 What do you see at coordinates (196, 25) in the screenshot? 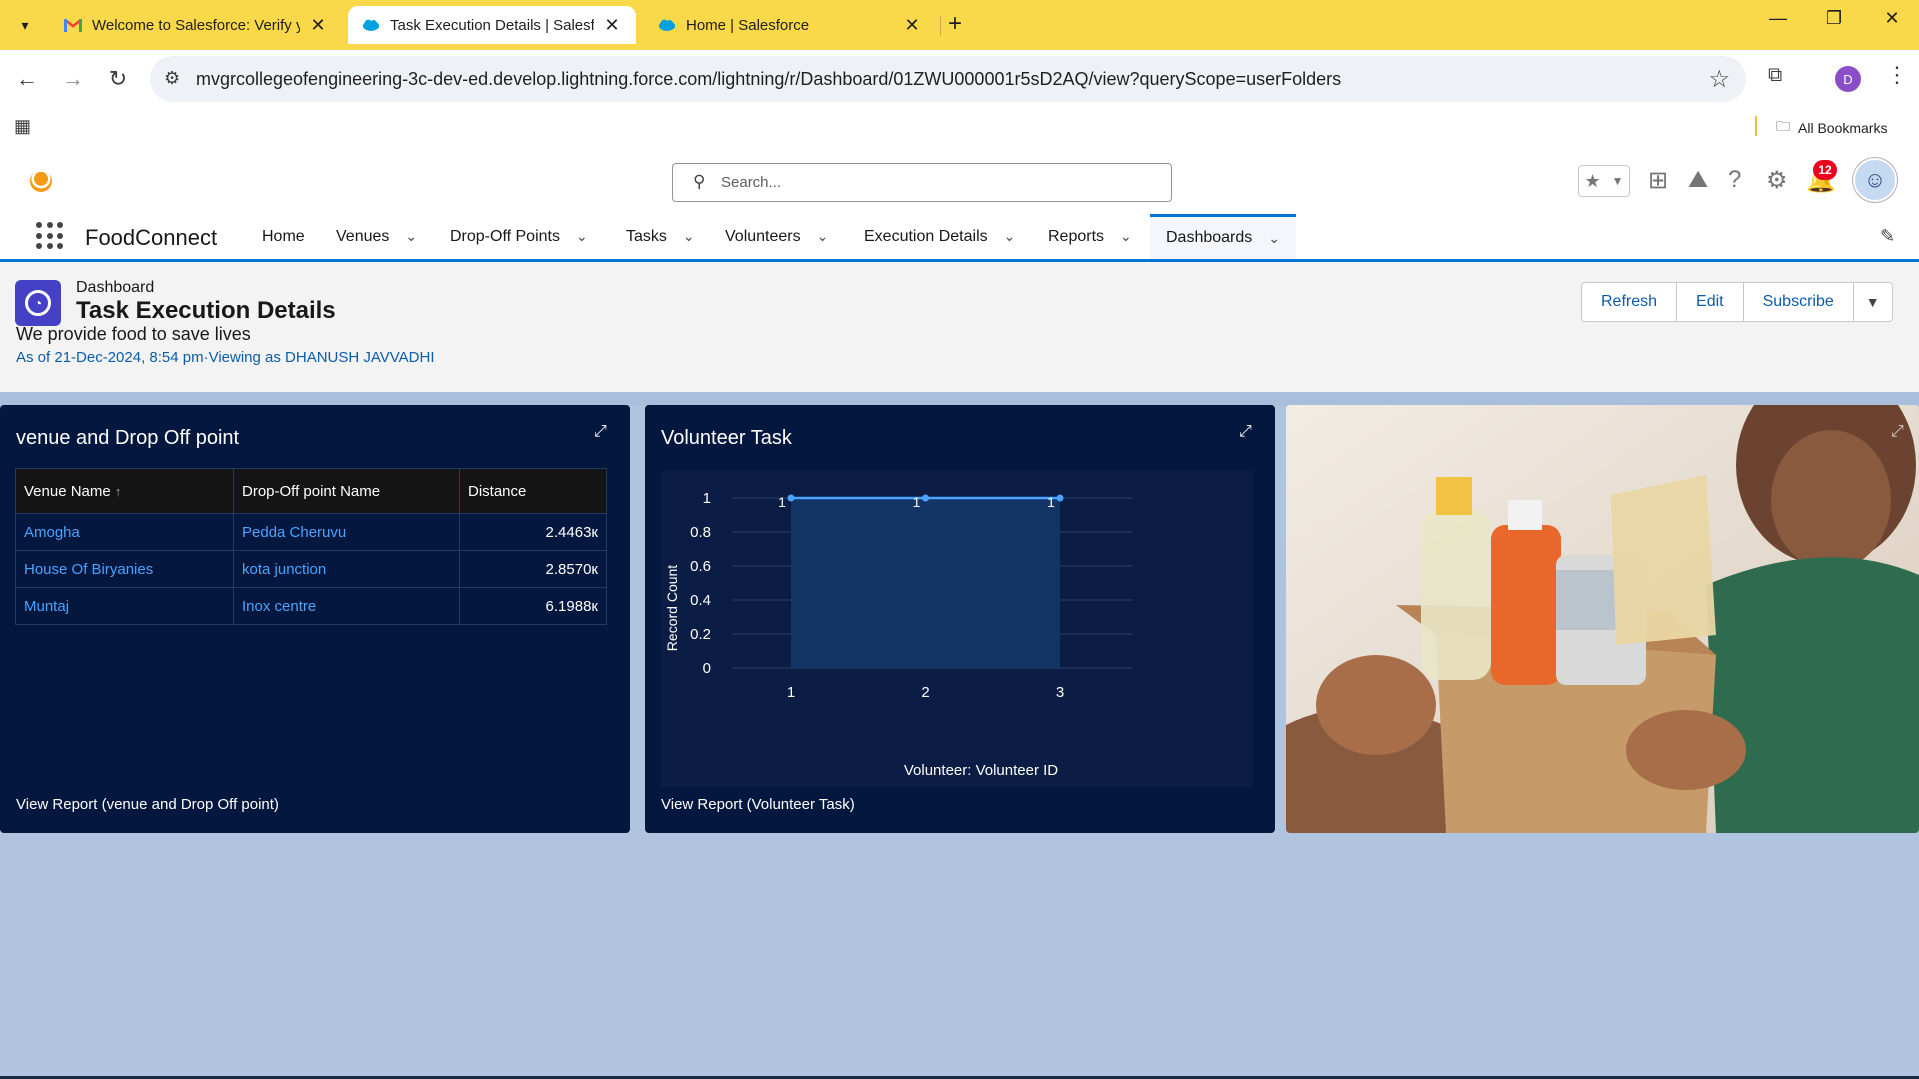
I see `tab-gmail: Welcome to Salesforce: Verify y ✕` at bounding box center [196, 25].